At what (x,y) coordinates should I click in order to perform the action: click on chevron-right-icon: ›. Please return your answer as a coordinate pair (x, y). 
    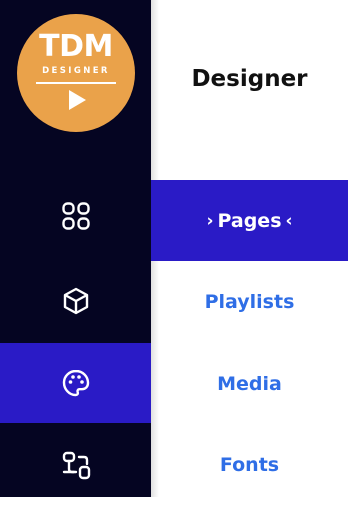
    Looking at the image, I should click on (210, 220).